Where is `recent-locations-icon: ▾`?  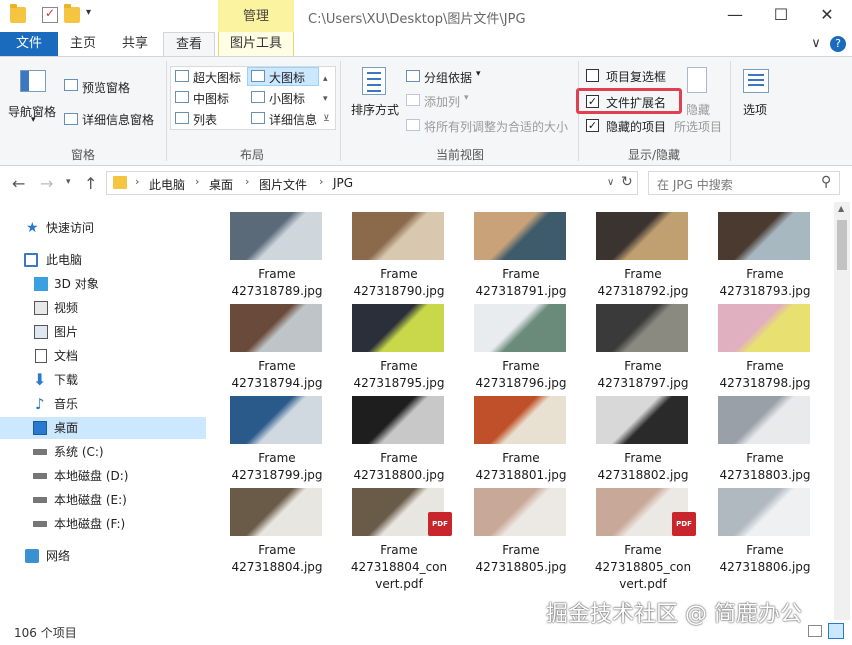 recent-locations-icon: ▾ is located at coordinates (68, 182).